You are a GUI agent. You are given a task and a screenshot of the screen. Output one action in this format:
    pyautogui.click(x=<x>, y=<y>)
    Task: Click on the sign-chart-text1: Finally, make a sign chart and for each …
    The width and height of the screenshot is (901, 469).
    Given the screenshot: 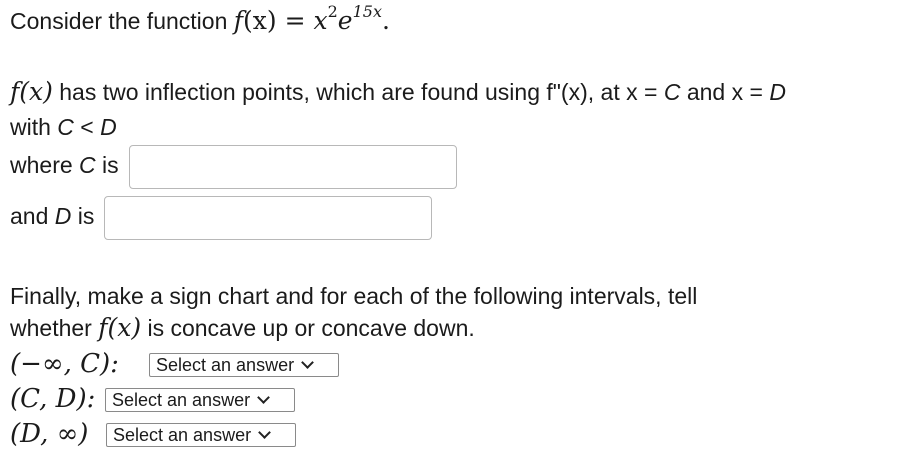 What is the action you would take?
    pyautogui.click(x=354, y=296)
    